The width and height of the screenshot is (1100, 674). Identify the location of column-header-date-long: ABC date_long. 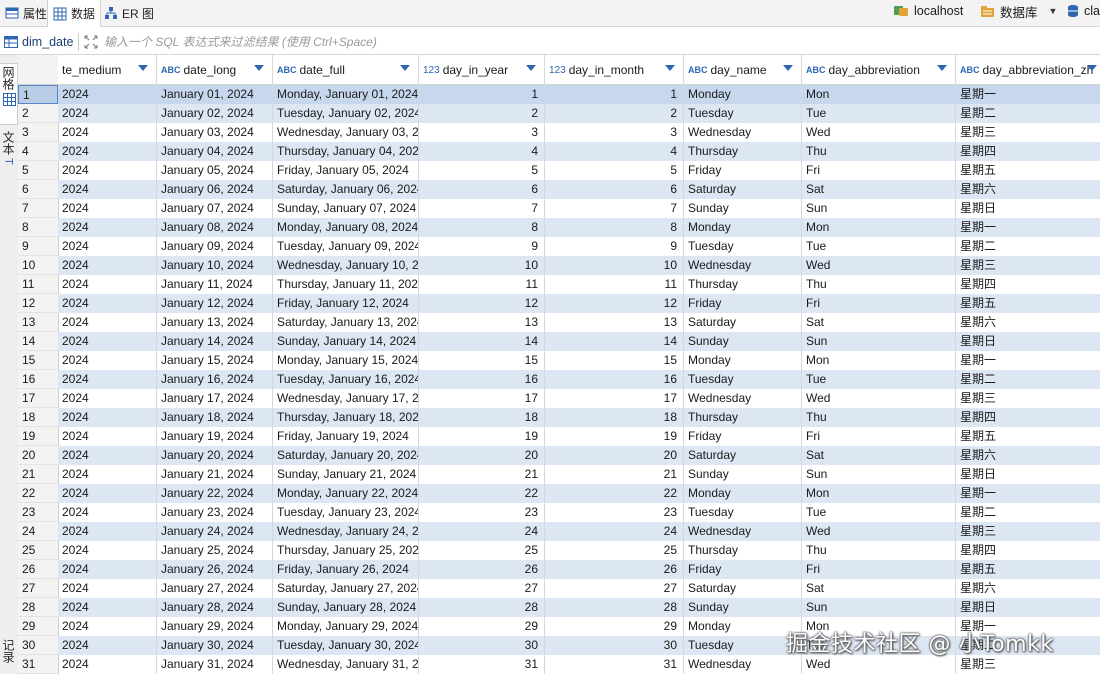
(215, 70).